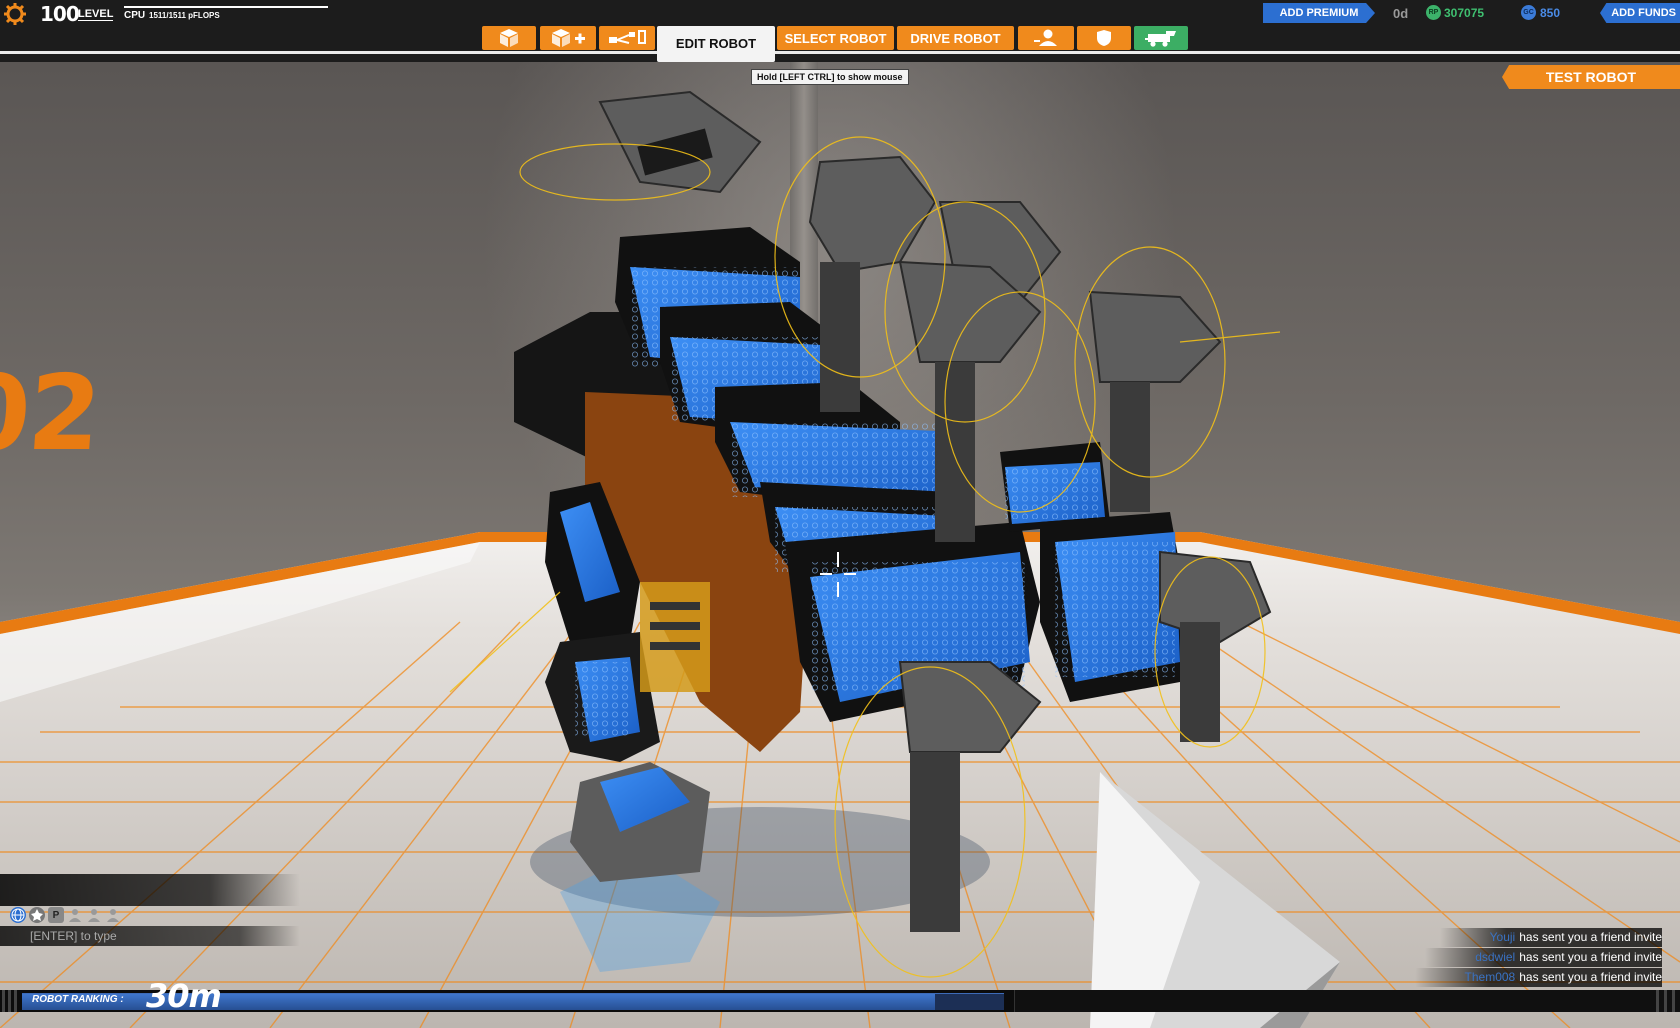  I want to click on tab-shield, so click(1104, 38).